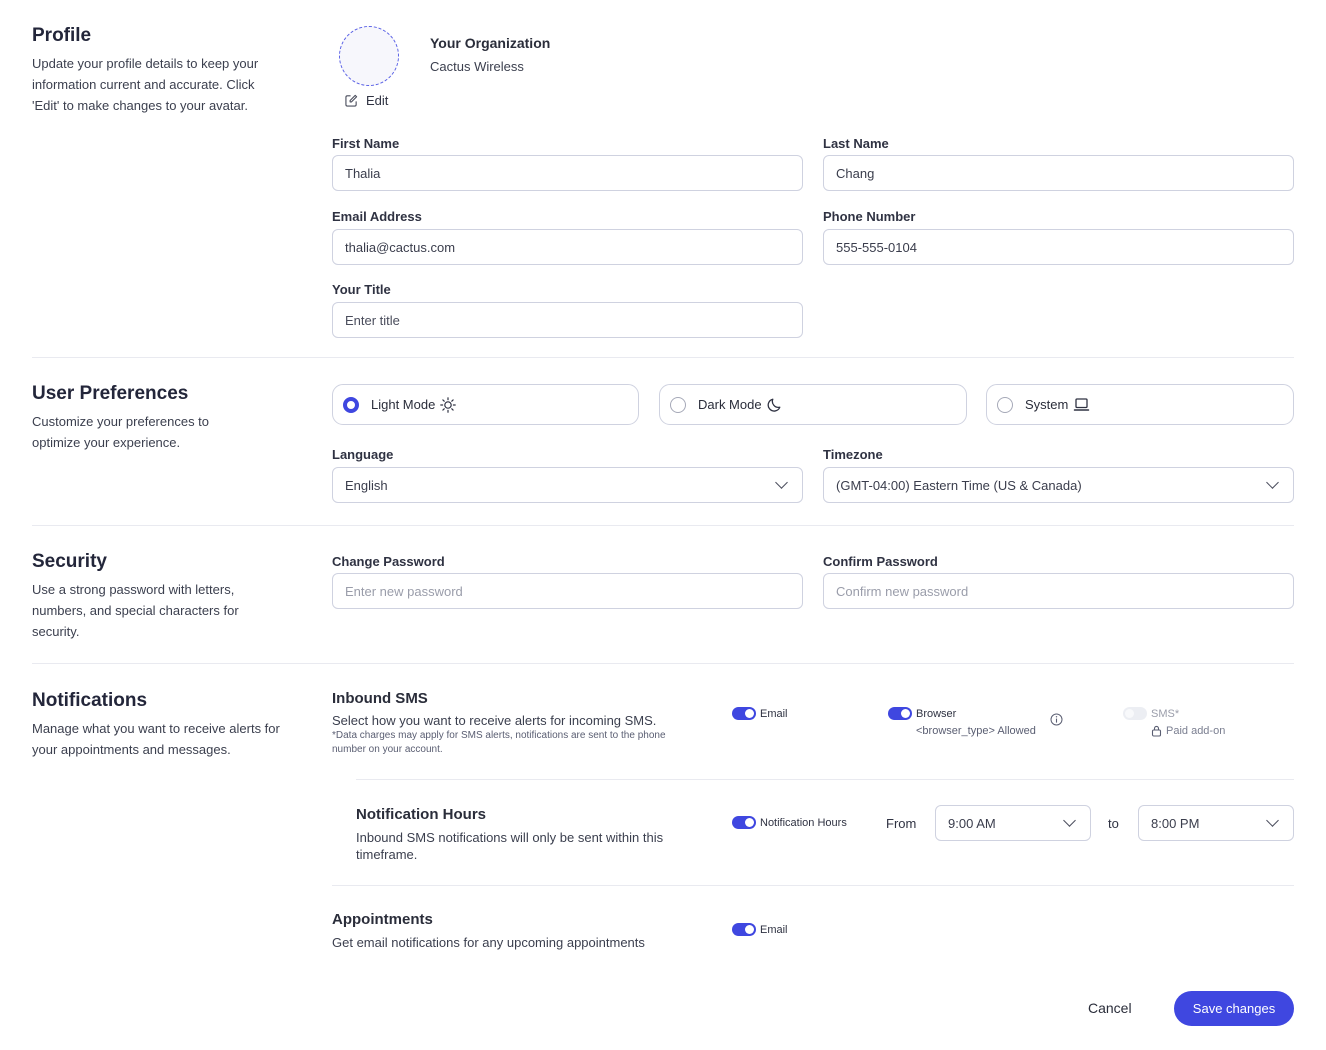 The width and height of the screenshot is (1326, 1050). Describe the element at coordinates (69, 561) in the screenshot. I see `security-title: Security` at that location.